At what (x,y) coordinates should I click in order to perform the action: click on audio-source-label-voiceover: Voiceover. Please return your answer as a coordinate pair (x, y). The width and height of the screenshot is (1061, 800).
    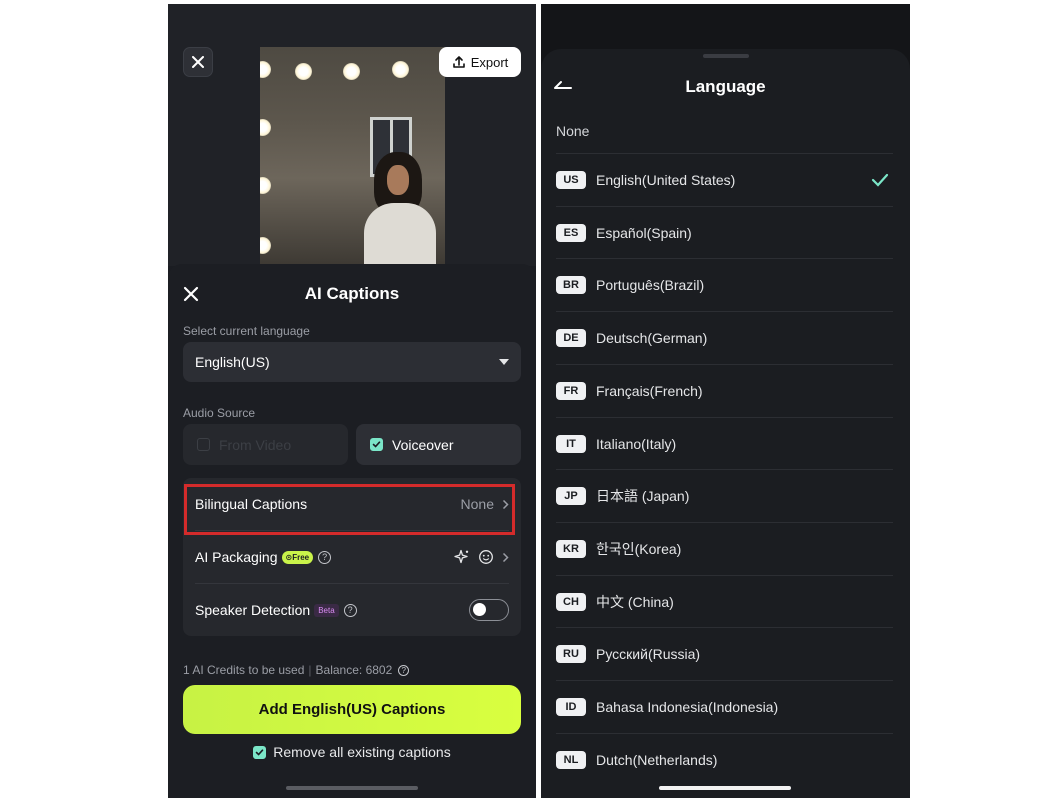
    Looking at the image, I should click on (423, 444).